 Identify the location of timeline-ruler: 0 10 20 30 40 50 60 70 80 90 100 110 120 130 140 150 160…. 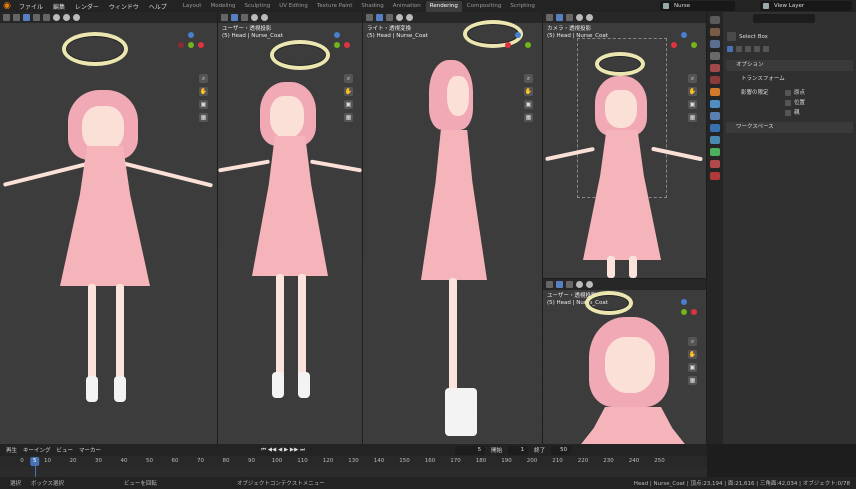
(353, 472).